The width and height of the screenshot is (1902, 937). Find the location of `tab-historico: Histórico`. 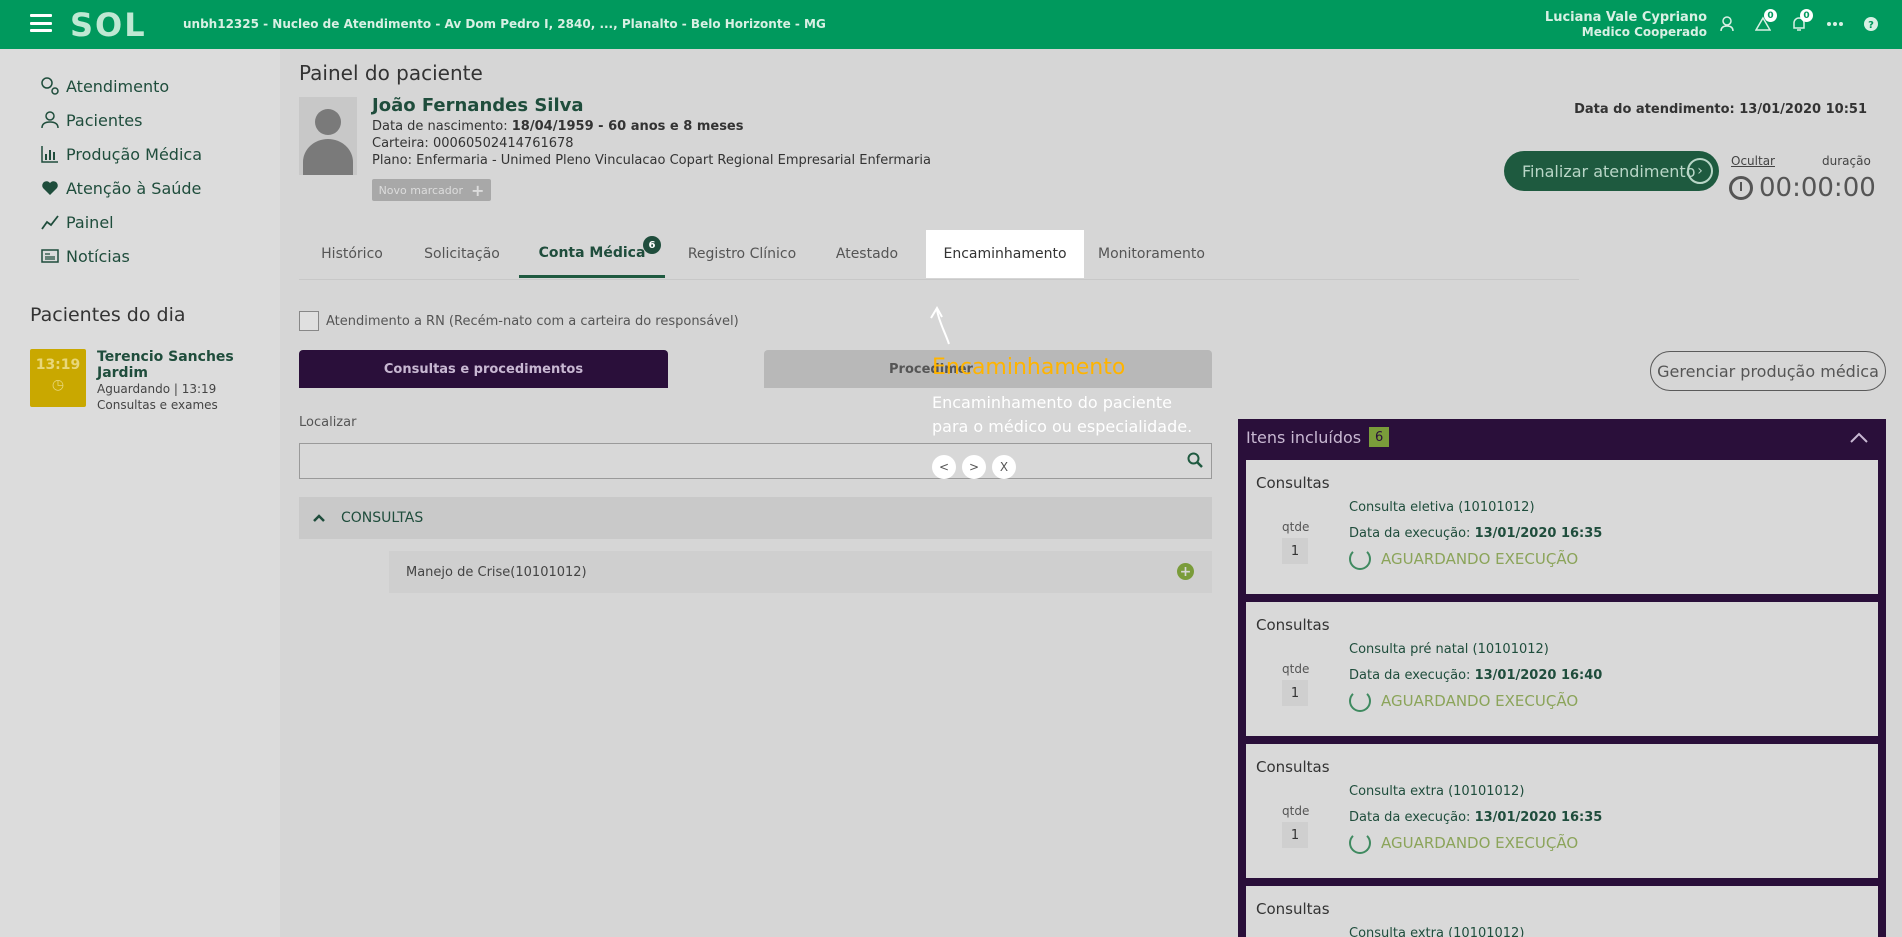

tab-historico: Histórico is located at coordinates (352, 254).